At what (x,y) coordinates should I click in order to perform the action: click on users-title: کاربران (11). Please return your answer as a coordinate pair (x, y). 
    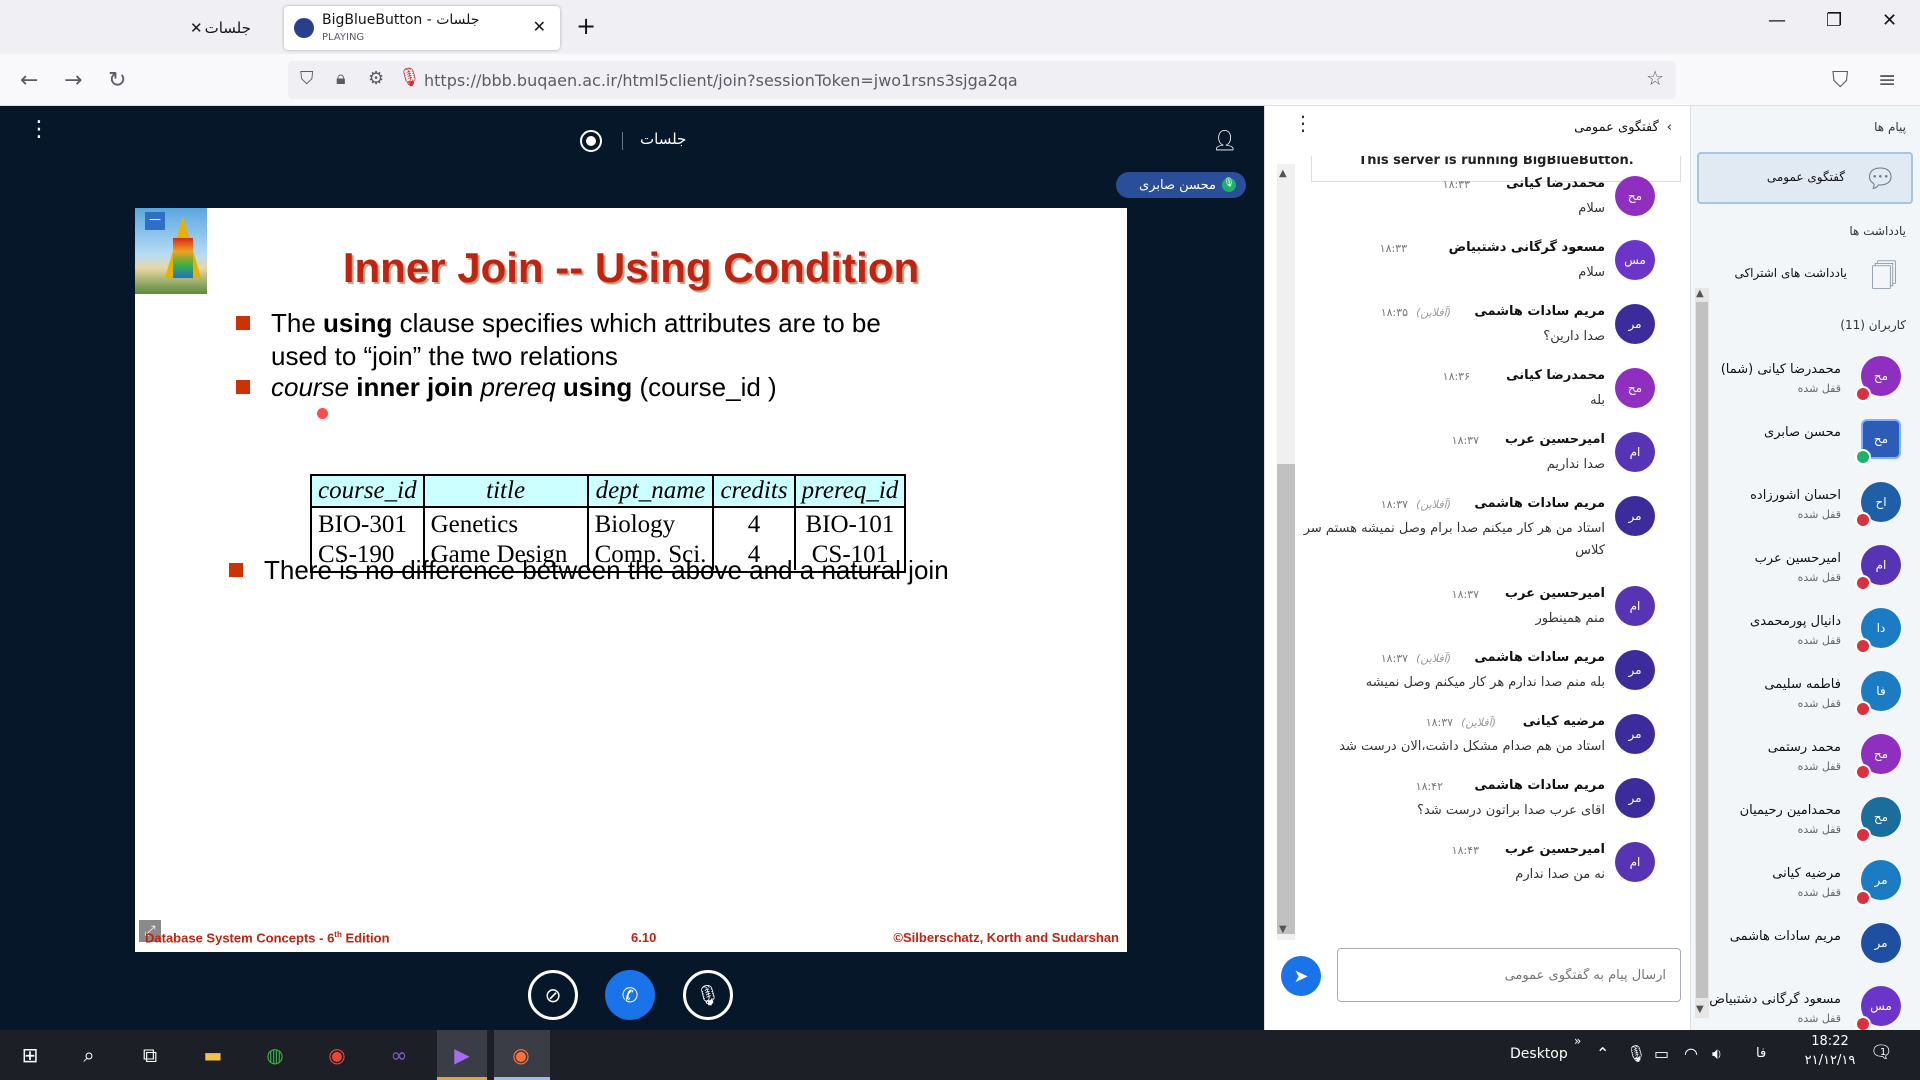
    Looking at the image, I should click on (1873, 325).